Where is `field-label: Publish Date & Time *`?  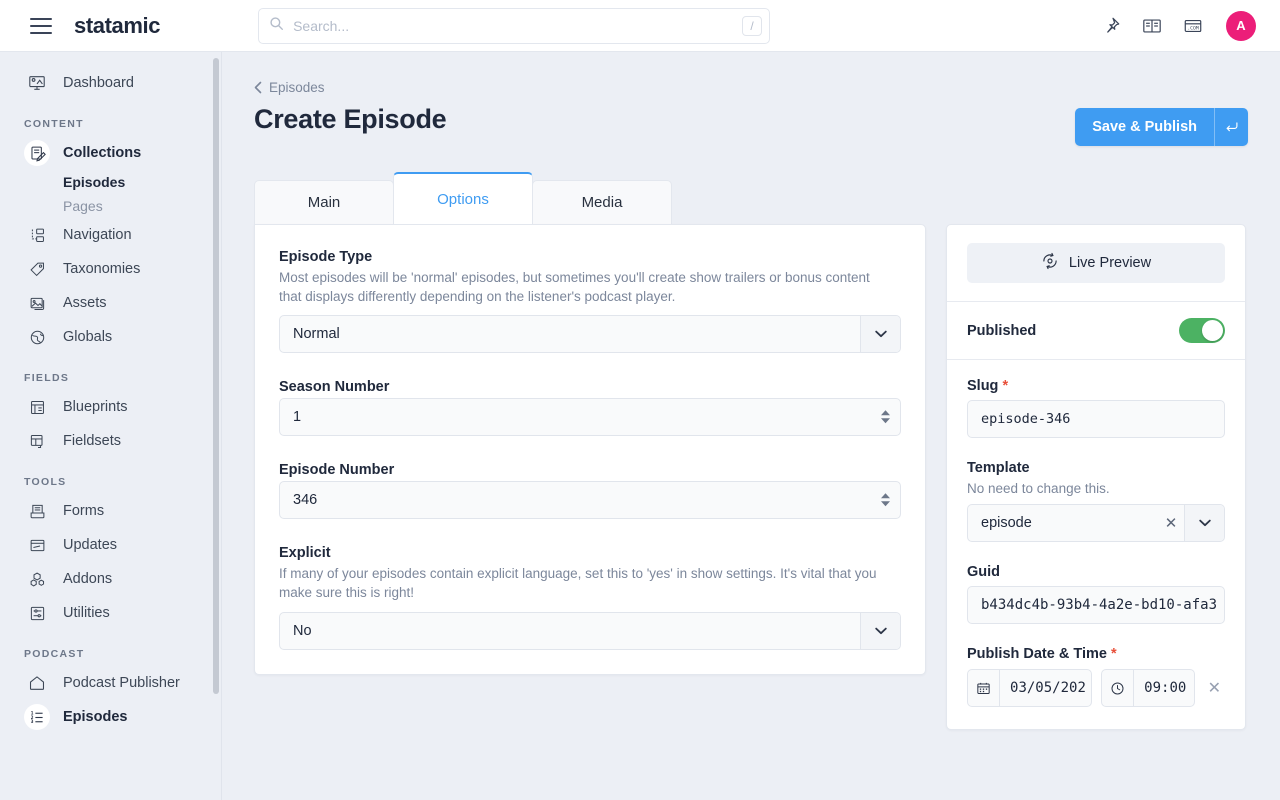 field-label: Publish Date & Time * is located at coordinates (1096, 654).